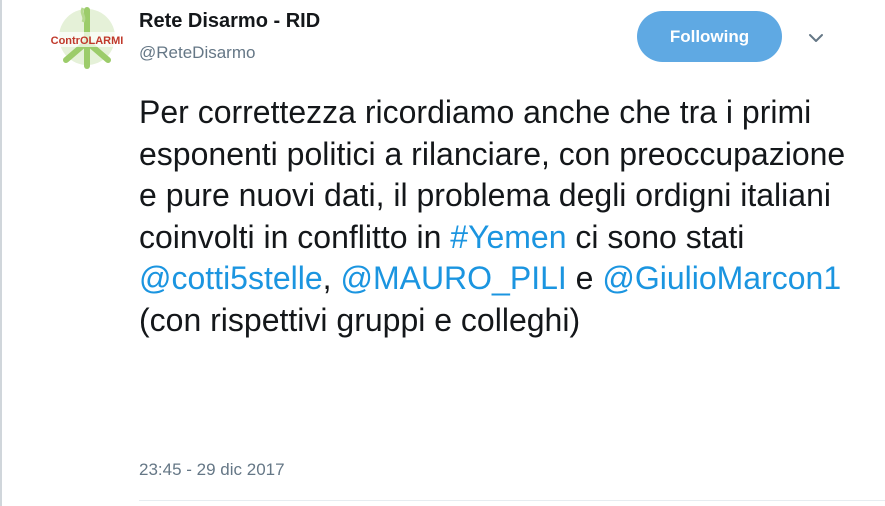 The image size is (885, 506). What do you see at coordinates (655, 236) in the screenshot?
I see `tweet-text-part: ci sono stati` at bounding box center [655, 236].